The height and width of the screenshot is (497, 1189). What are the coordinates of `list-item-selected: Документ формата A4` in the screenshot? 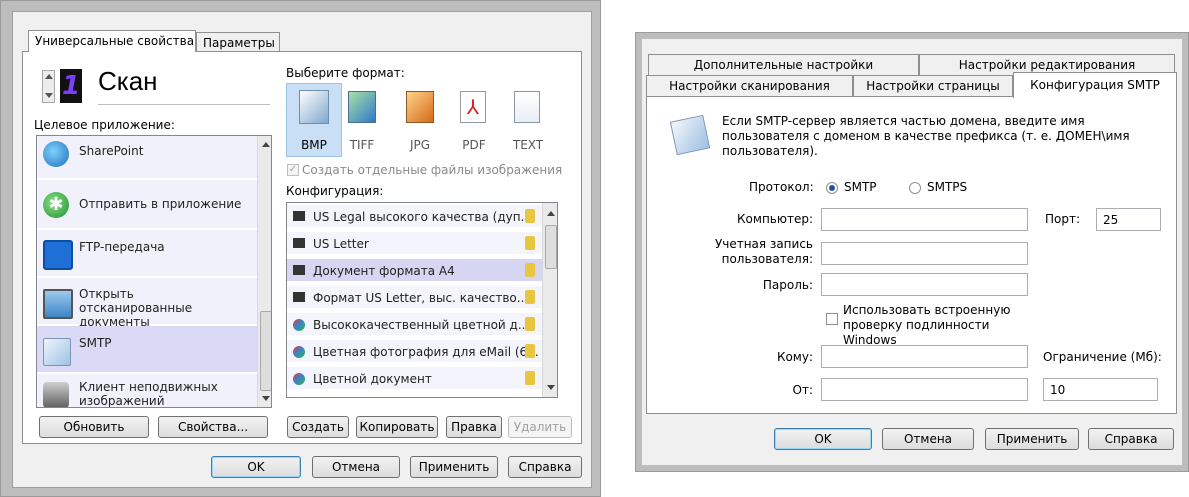 It's located at (414, 271).